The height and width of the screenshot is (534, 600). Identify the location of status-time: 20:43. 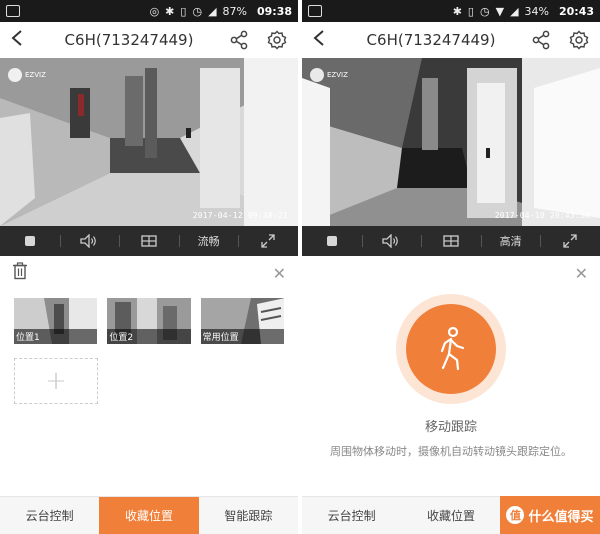
(576, 11).